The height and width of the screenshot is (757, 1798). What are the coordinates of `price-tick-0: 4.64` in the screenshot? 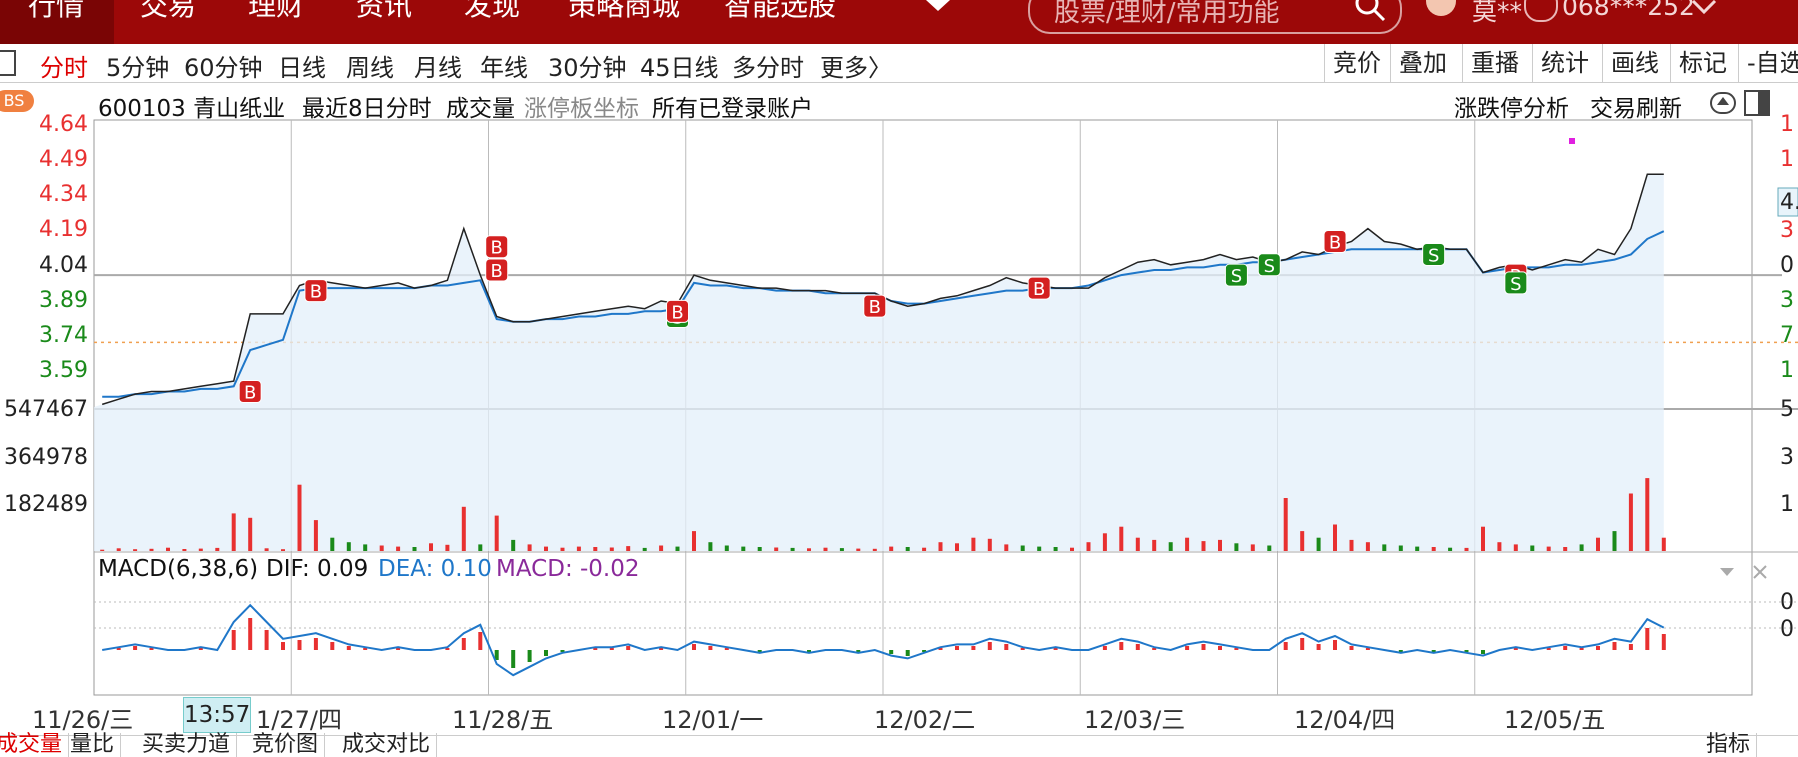 It's located at (63, 124).